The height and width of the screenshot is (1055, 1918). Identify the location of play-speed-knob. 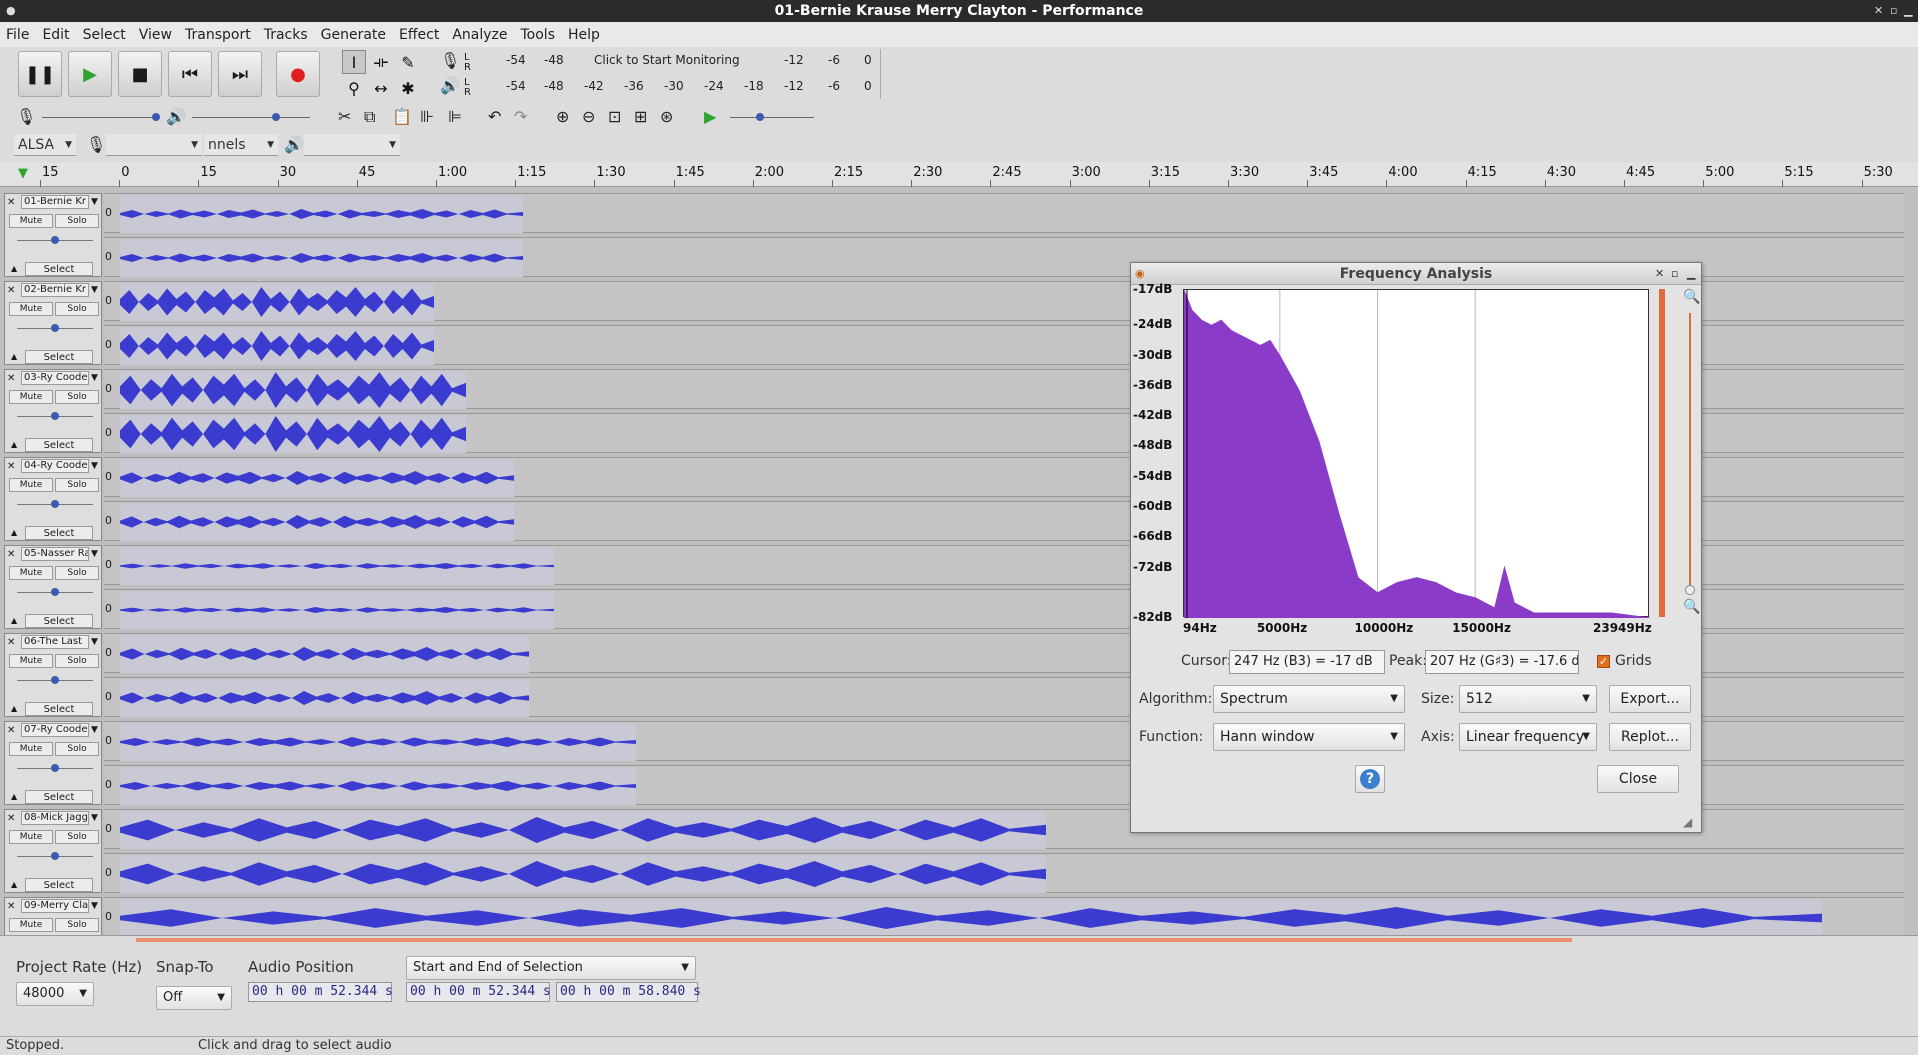
(760, 117).